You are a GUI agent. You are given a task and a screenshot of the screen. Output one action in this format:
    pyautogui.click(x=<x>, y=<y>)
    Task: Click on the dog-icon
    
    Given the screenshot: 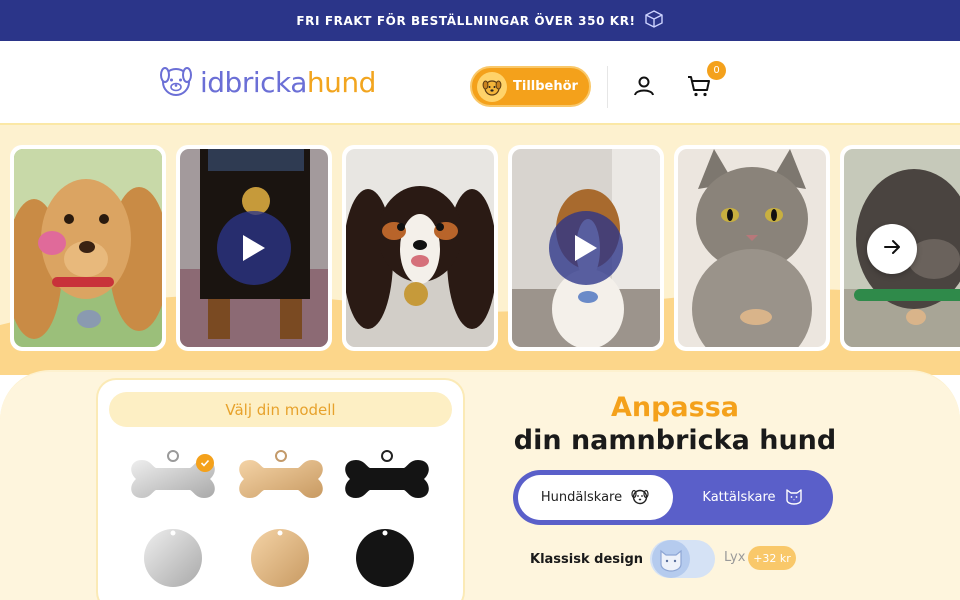 What is the action you would take?
    pyautogui.click(x=640, y=498)
    